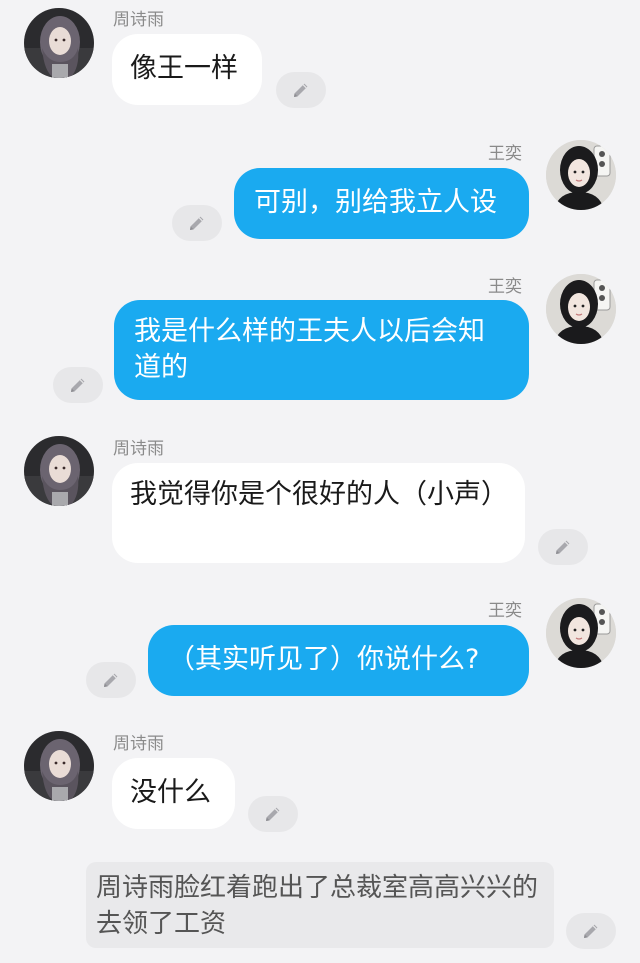 This screenshot has width=640, height=963. Describe the element at coordinates (318, 513) in the screenshot. I see `message-bubble: 我觉得你是个很好的人（小声）` at that location.